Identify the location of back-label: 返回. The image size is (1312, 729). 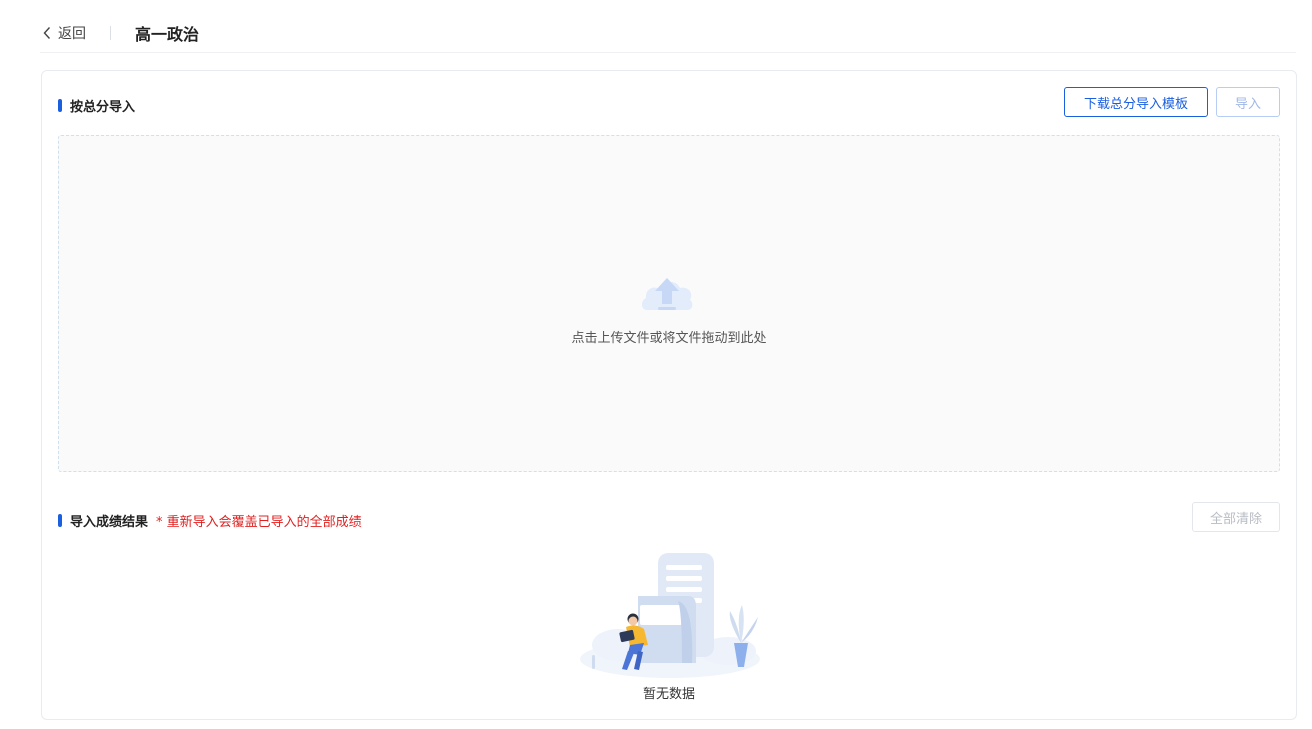
(72, 34).